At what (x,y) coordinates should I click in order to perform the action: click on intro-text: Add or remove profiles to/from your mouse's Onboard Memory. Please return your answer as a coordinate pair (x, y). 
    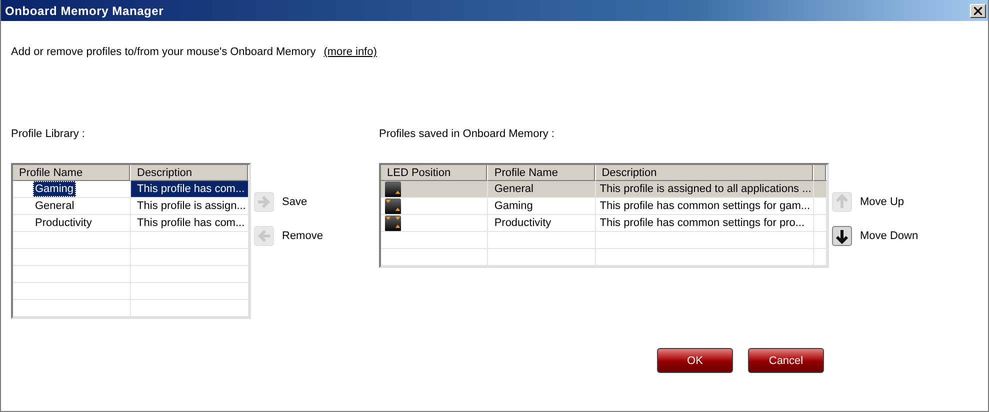
    Looking at the image, I should click on (163, 53).